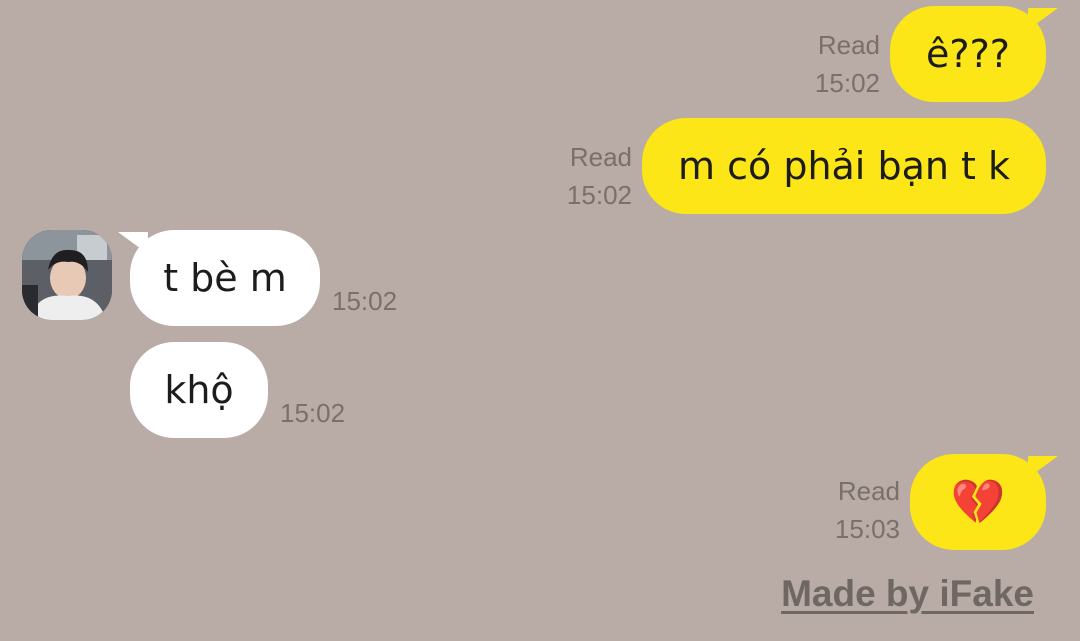  I want to click on contact-avatar, so click(67, 275).